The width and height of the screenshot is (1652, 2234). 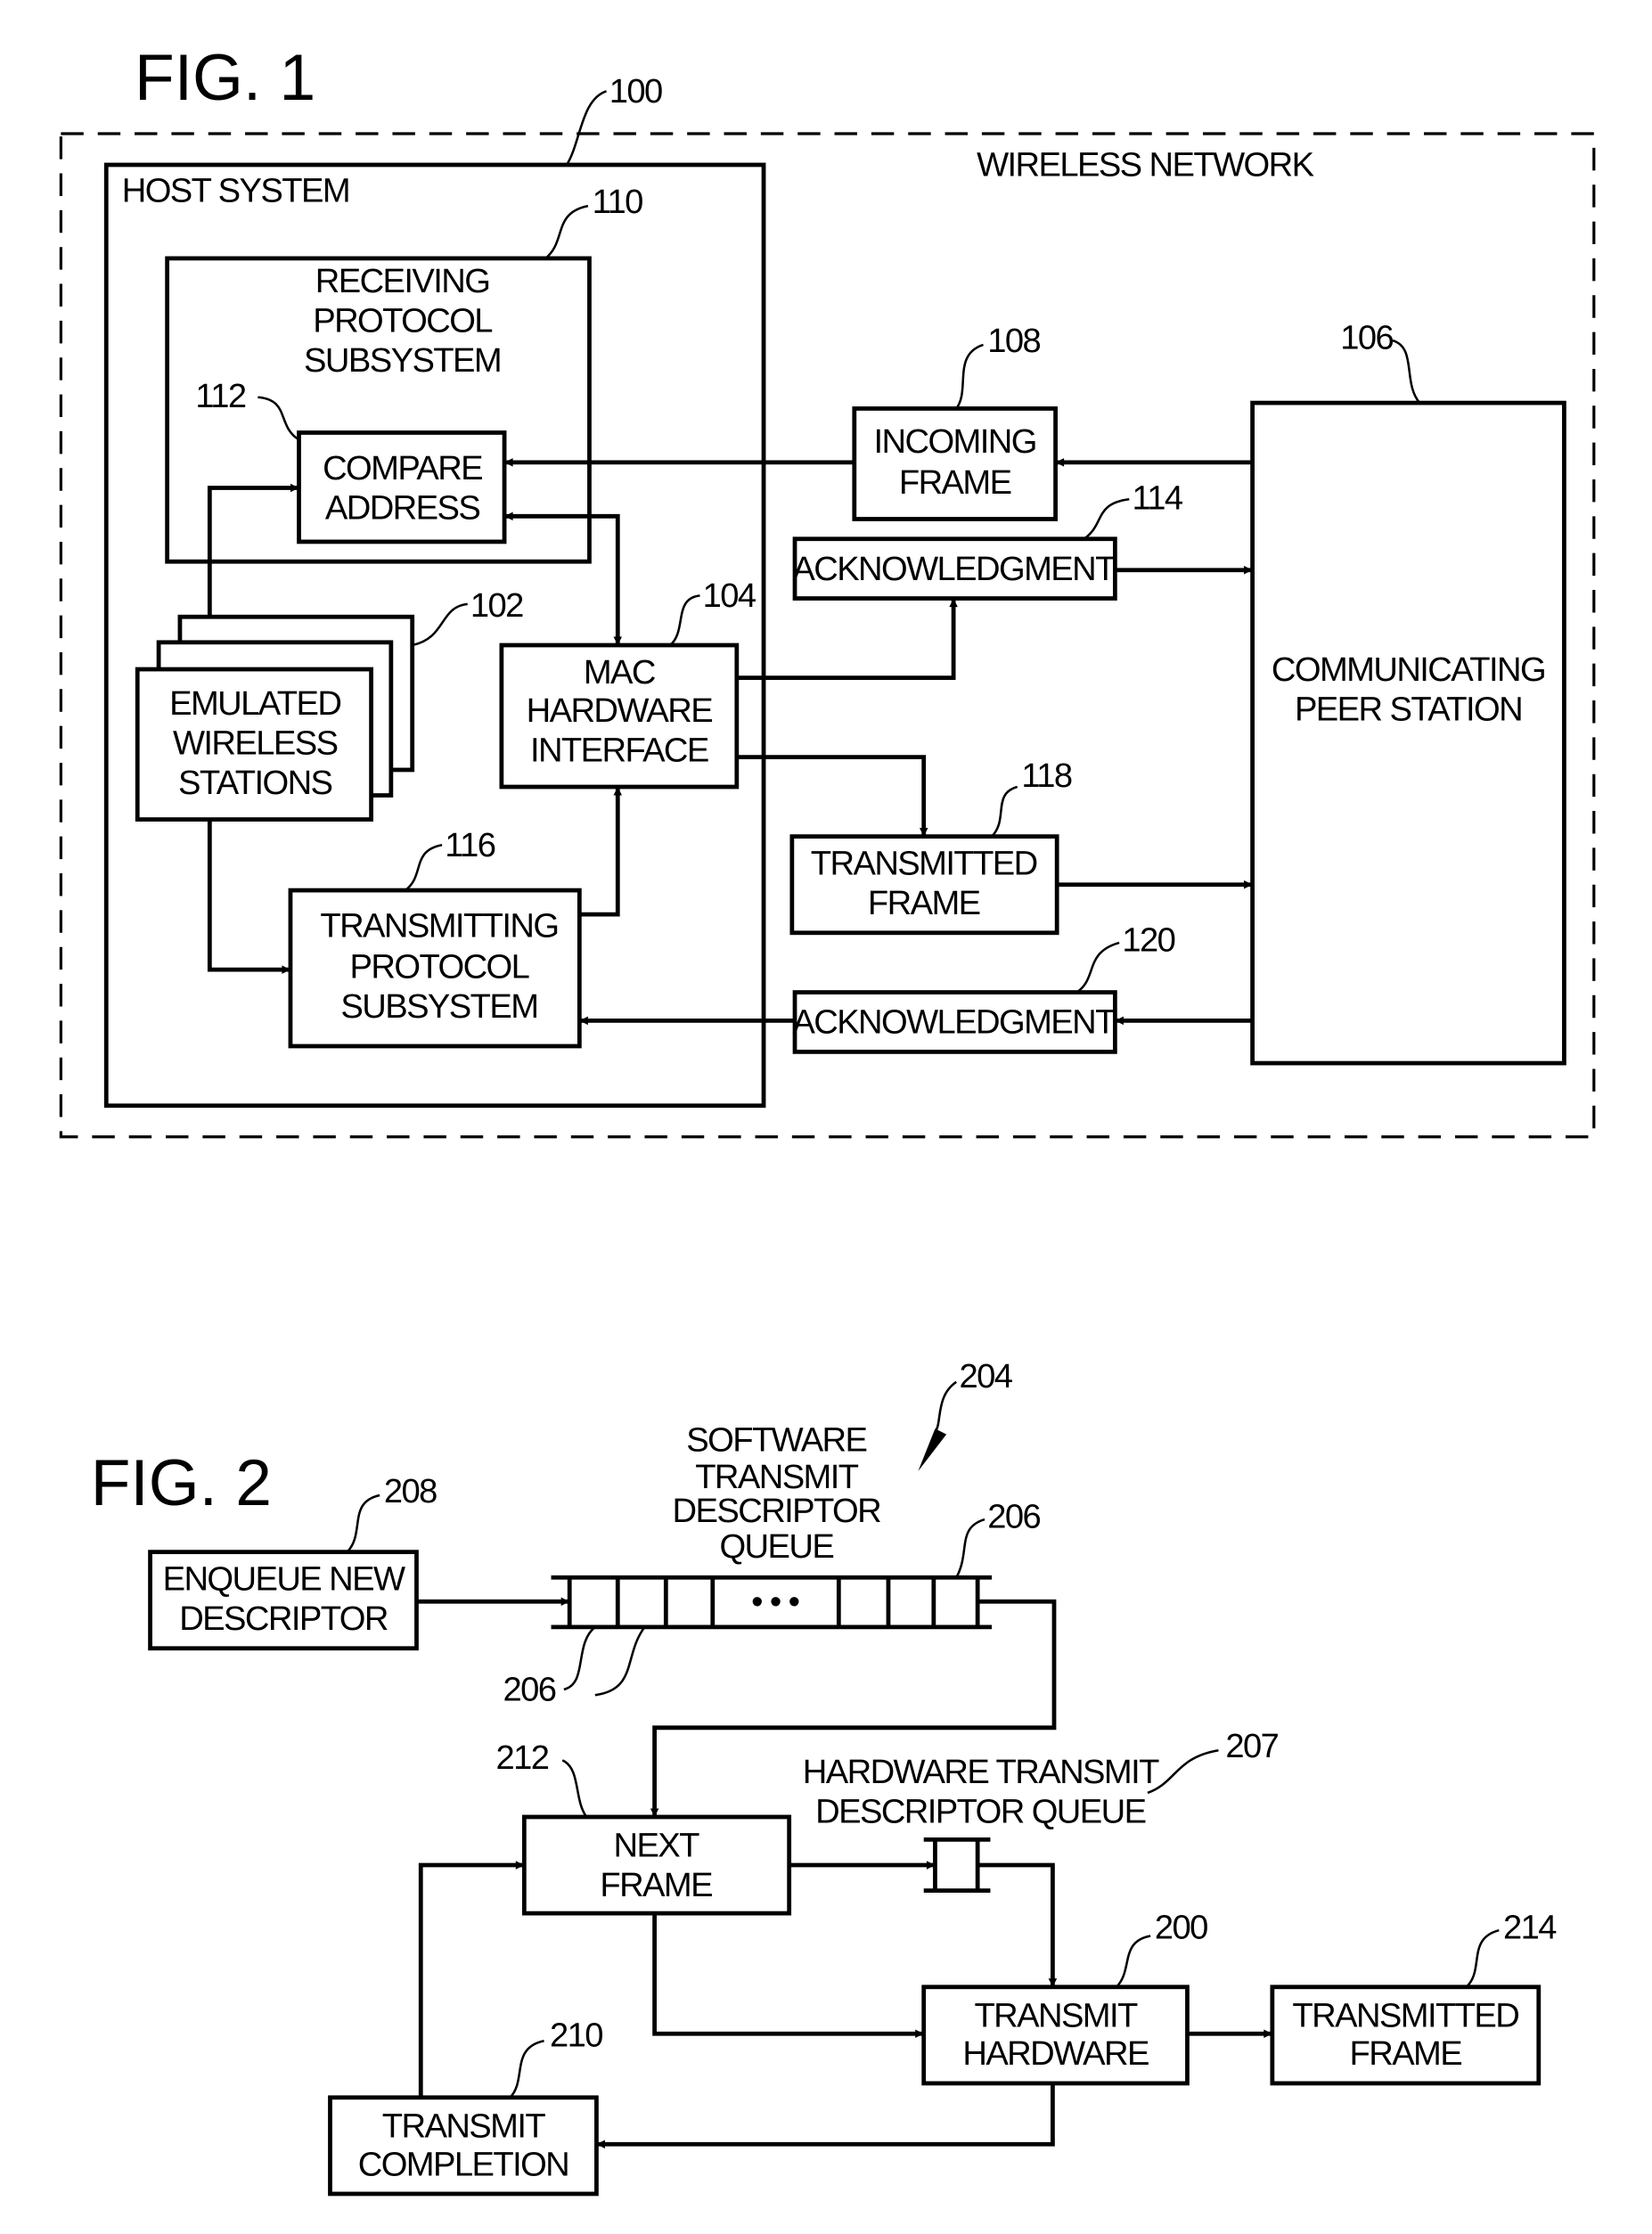 What do you see at coordinates (924, 903) in the screenshot?
I see `txframe-label-2: FRAME` at bounding box center [924, 903].